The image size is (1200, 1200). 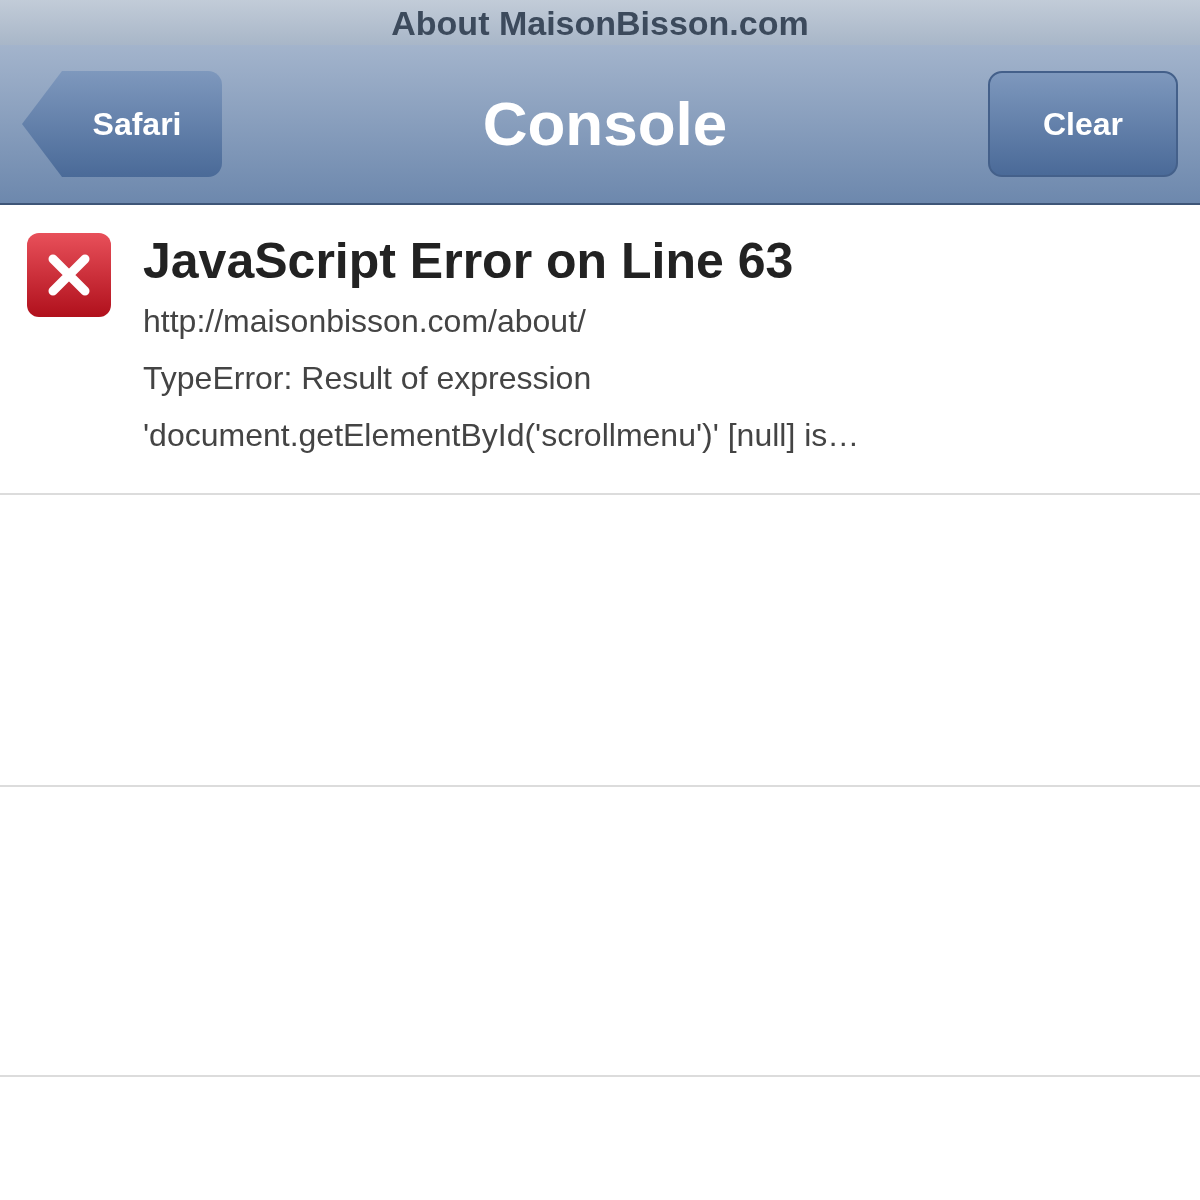 What do you see at coordinates (469, 261) in the screenshot?
I see `message-title: JavaScript Error on Line 63` at bounding box center [469, 261].